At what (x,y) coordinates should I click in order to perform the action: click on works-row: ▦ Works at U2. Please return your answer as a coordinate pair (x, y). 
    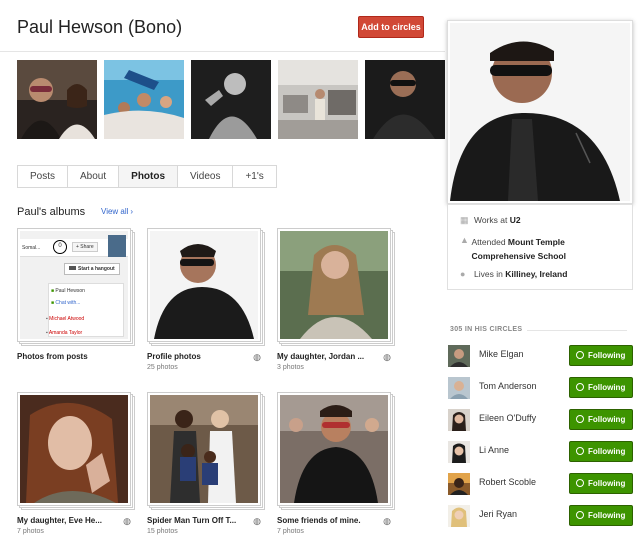
    Looking at the image, I should click on (490, 220).